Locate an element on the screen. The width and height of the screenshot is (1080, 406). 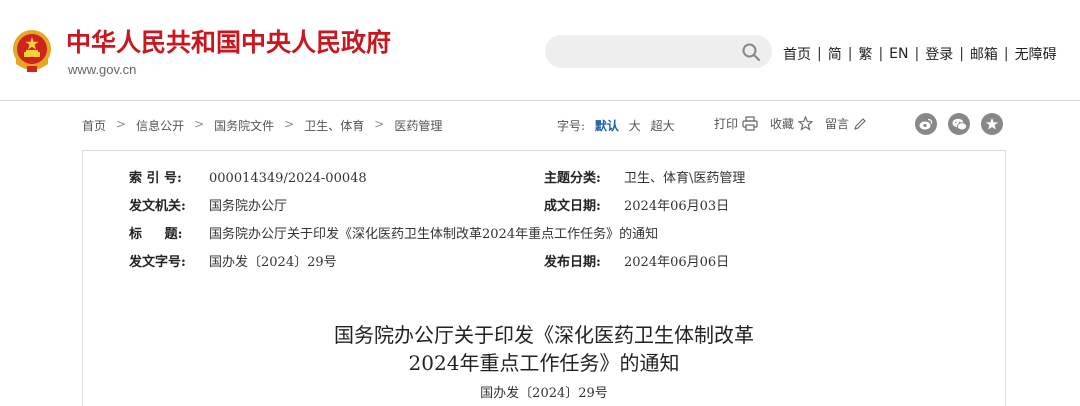
printer-icon is located at coordinates (750, 123).